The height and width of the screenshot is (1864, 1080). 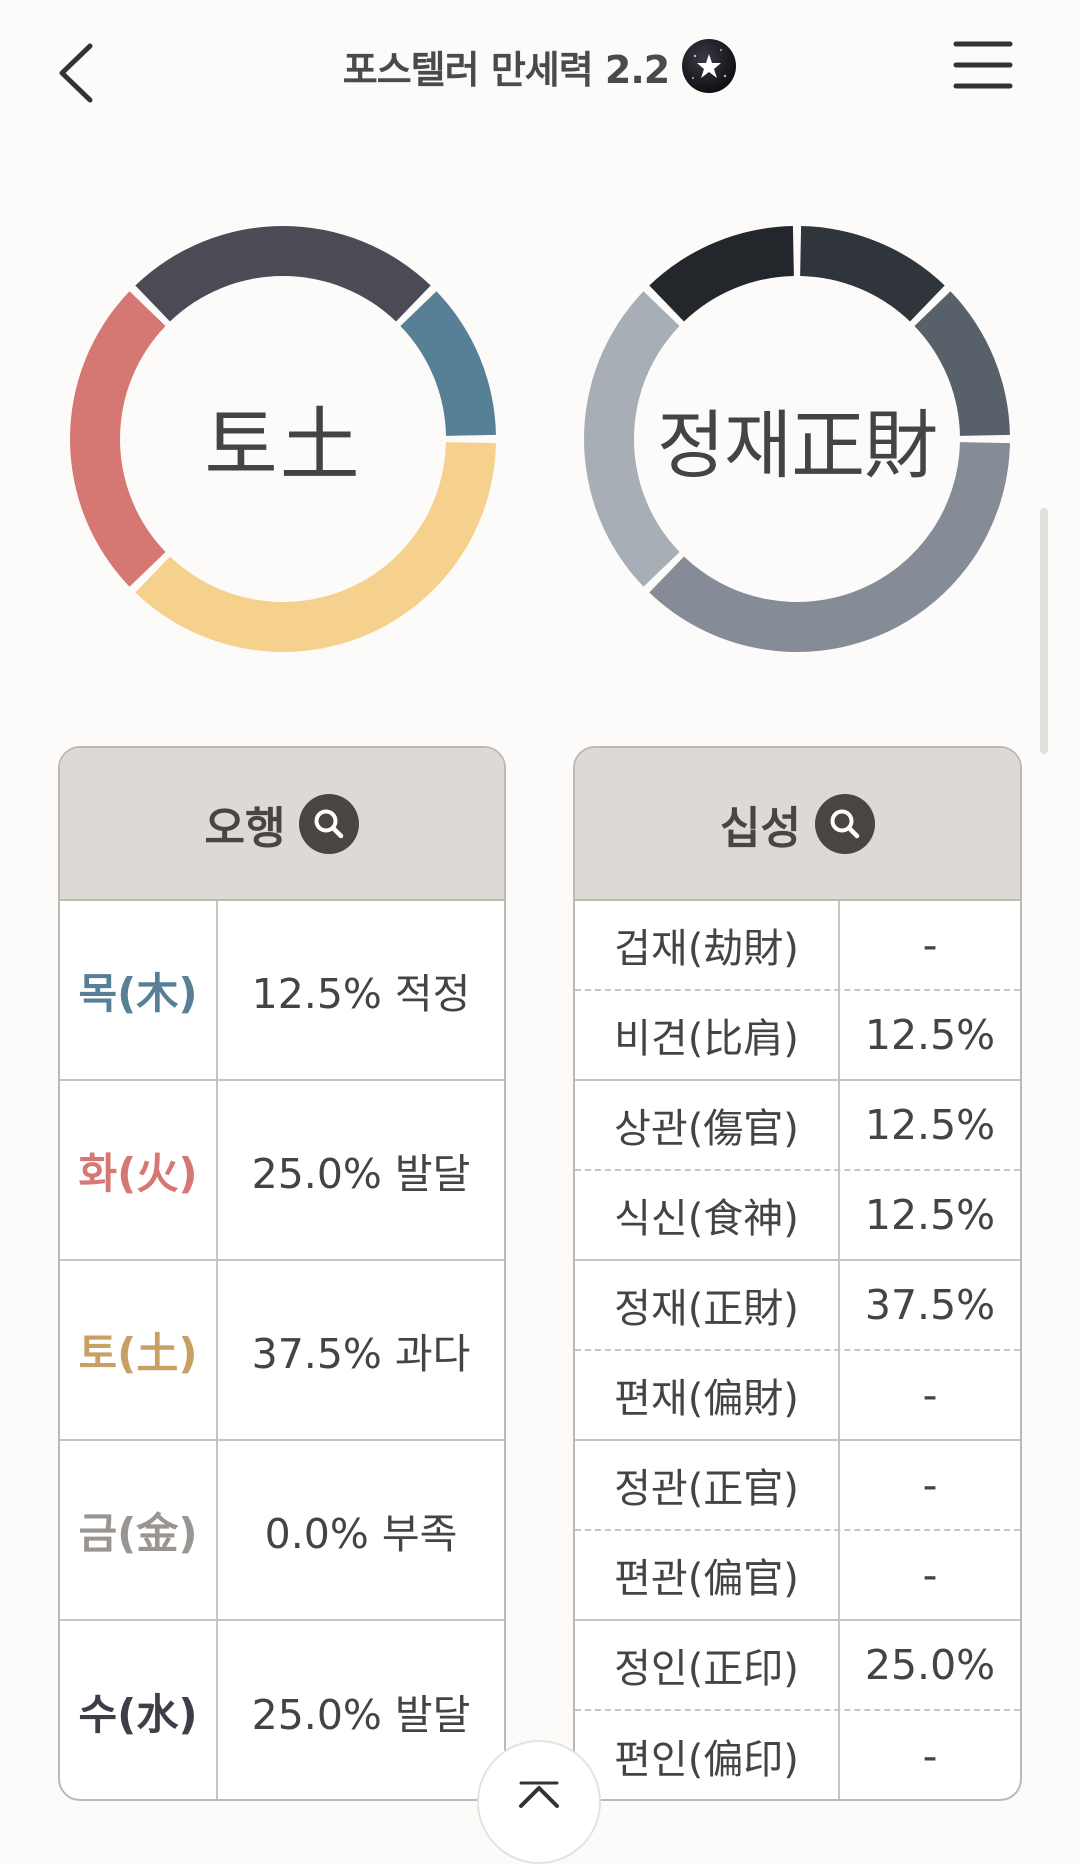 I want to click on scrollbar, so click(x=1044, y=631).